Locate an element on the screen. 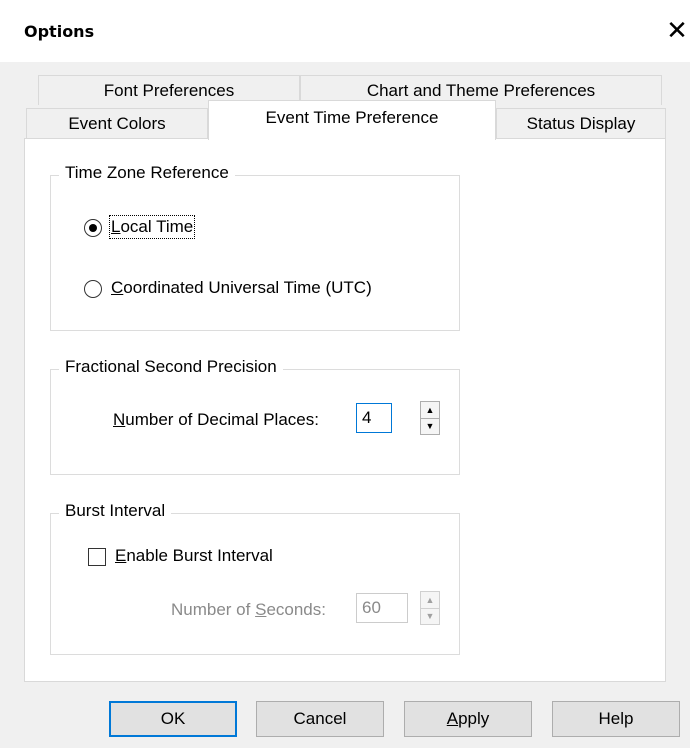 This screenshot has height=748, width=690. local-time-label-rest: ocal Time is located at coordinates (157, 226).